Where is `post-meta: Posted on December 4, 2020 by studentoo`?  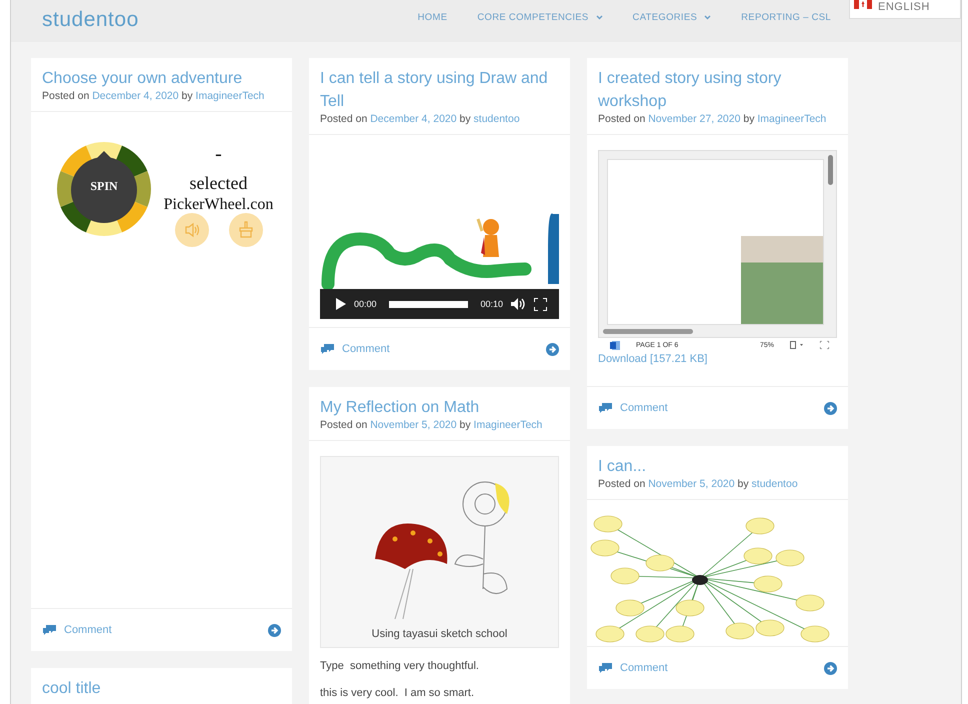
post-meta: Posted on December 4, 2020 by studentoo is located at coordinates (420, 119).